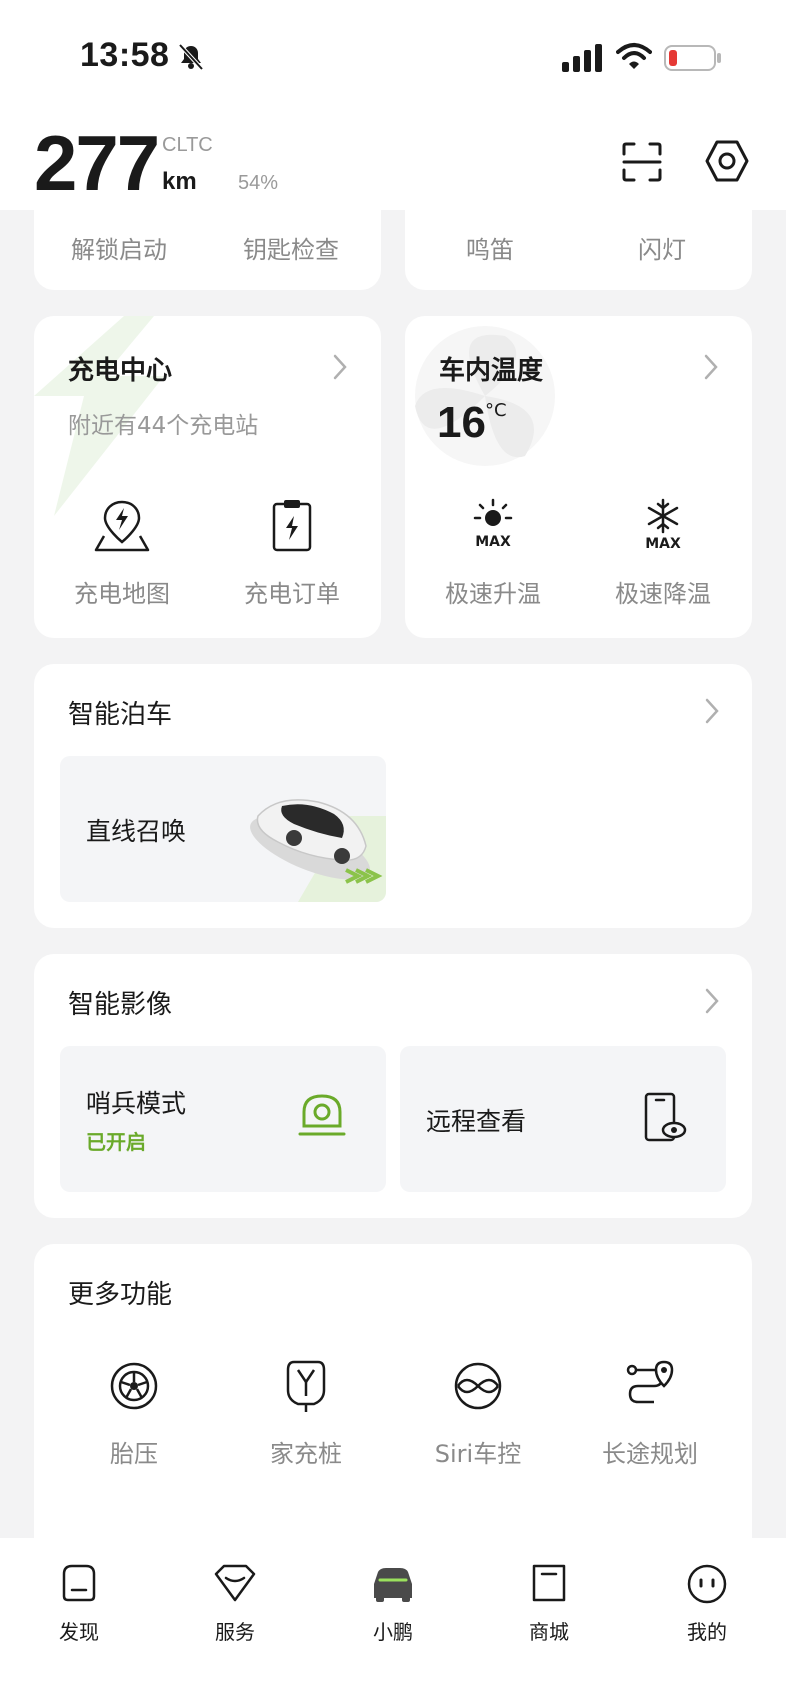 This screenshot has width=786, height=1704. What do you see at coordinates (258, 183) in the screenshot?
I see `battery-percent: 54%` at bounding box center [258, 183].